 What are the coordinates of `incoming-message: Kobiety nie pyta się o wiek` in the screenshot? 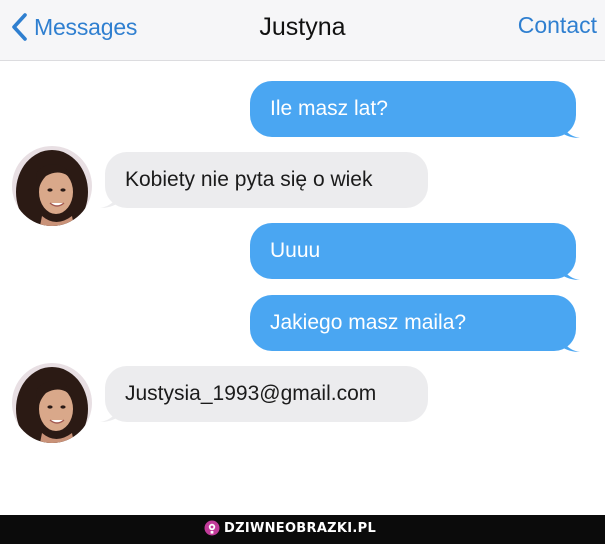 It's located at (266, 180).